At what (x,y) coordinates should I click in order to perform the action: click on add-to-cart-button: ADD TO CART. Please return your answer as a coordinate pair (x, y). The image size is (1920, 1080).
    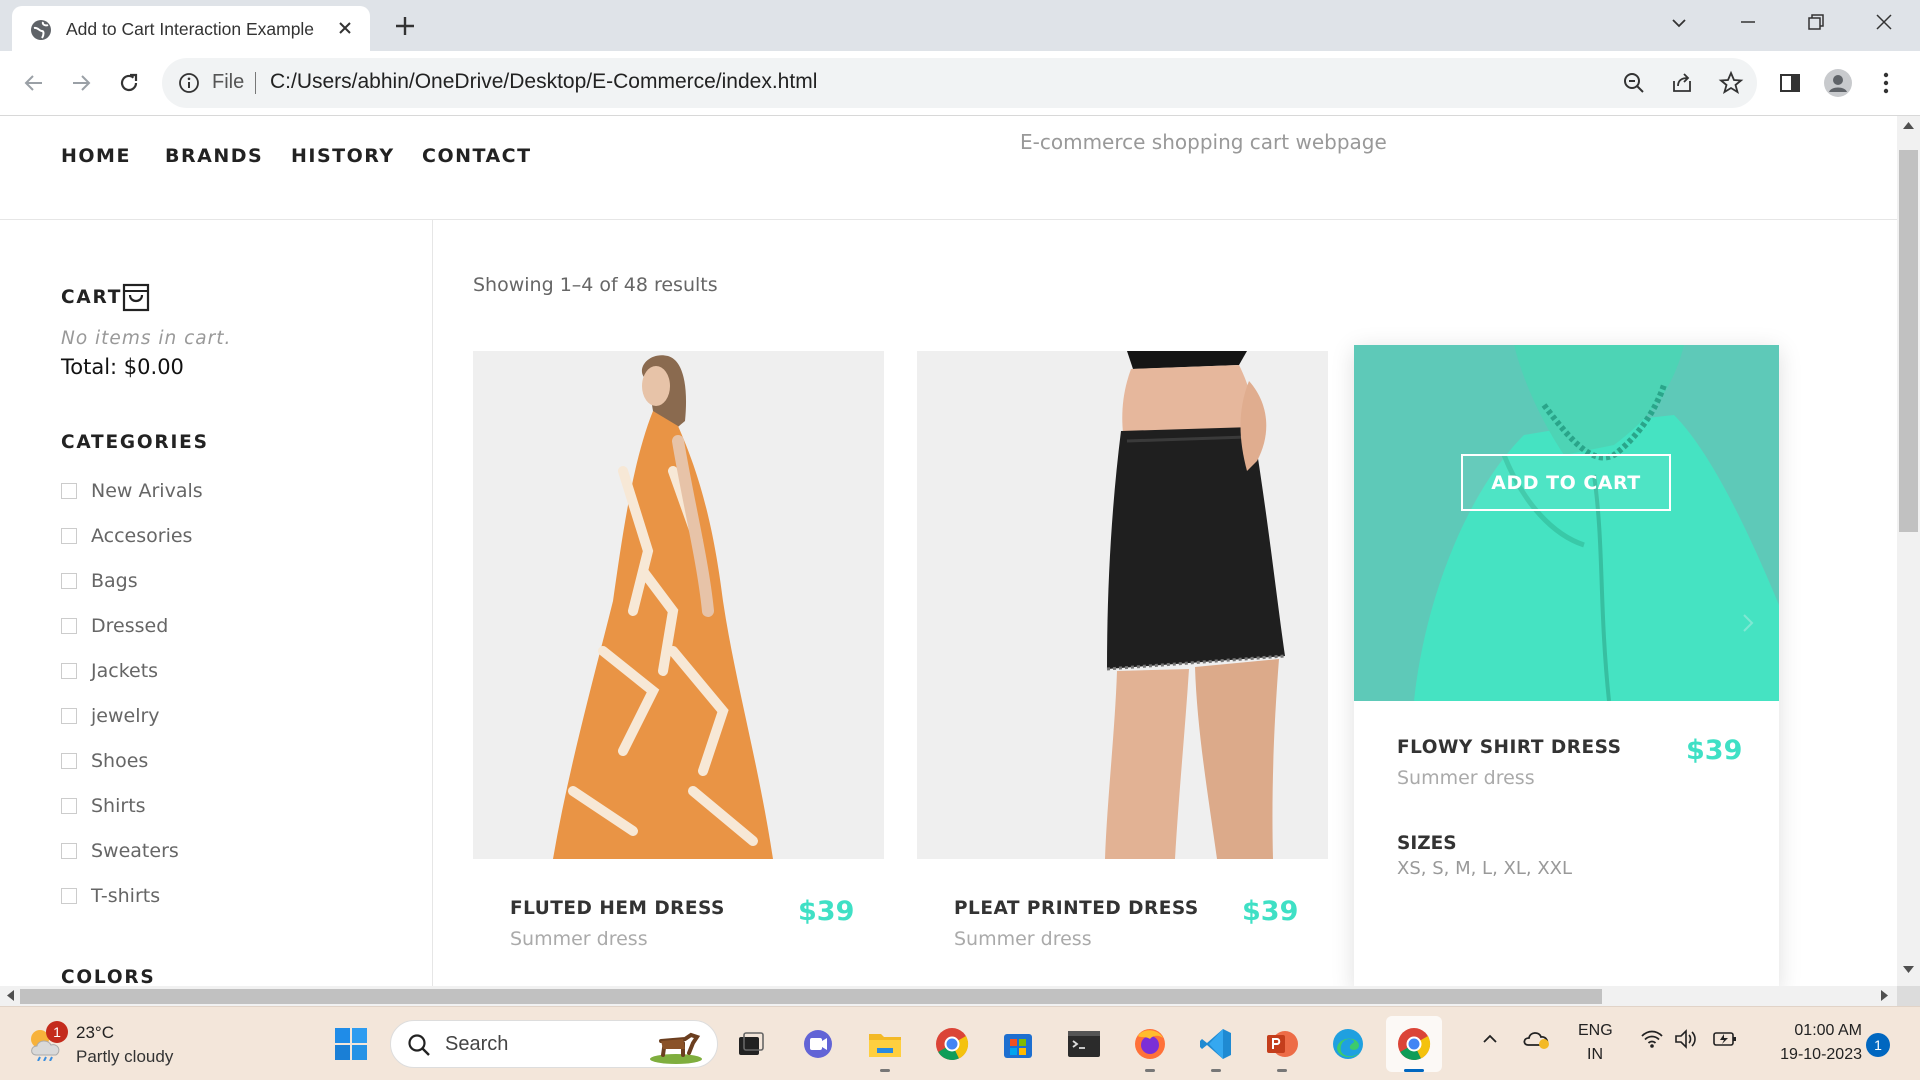
    Looking at the image, I should click on (1566, 482).